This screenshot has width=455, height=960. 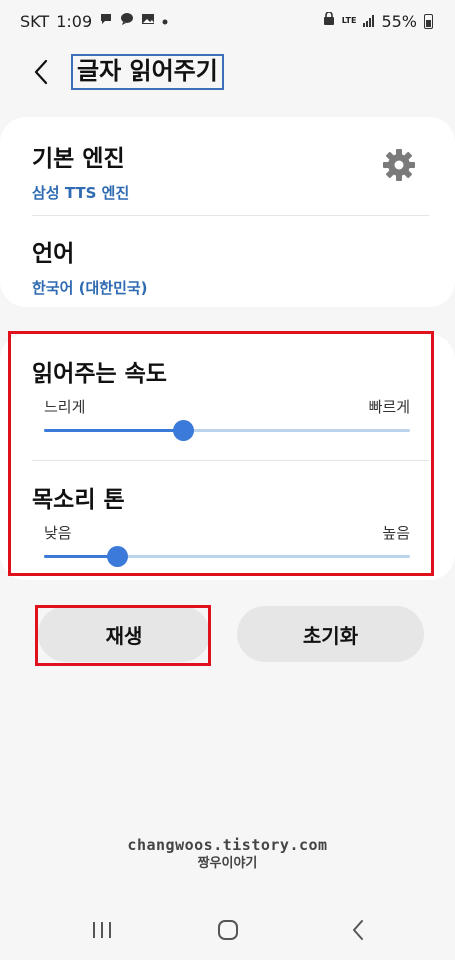 I want to click on pitch-label: 목소리 톤, so click(x=78, y=500).